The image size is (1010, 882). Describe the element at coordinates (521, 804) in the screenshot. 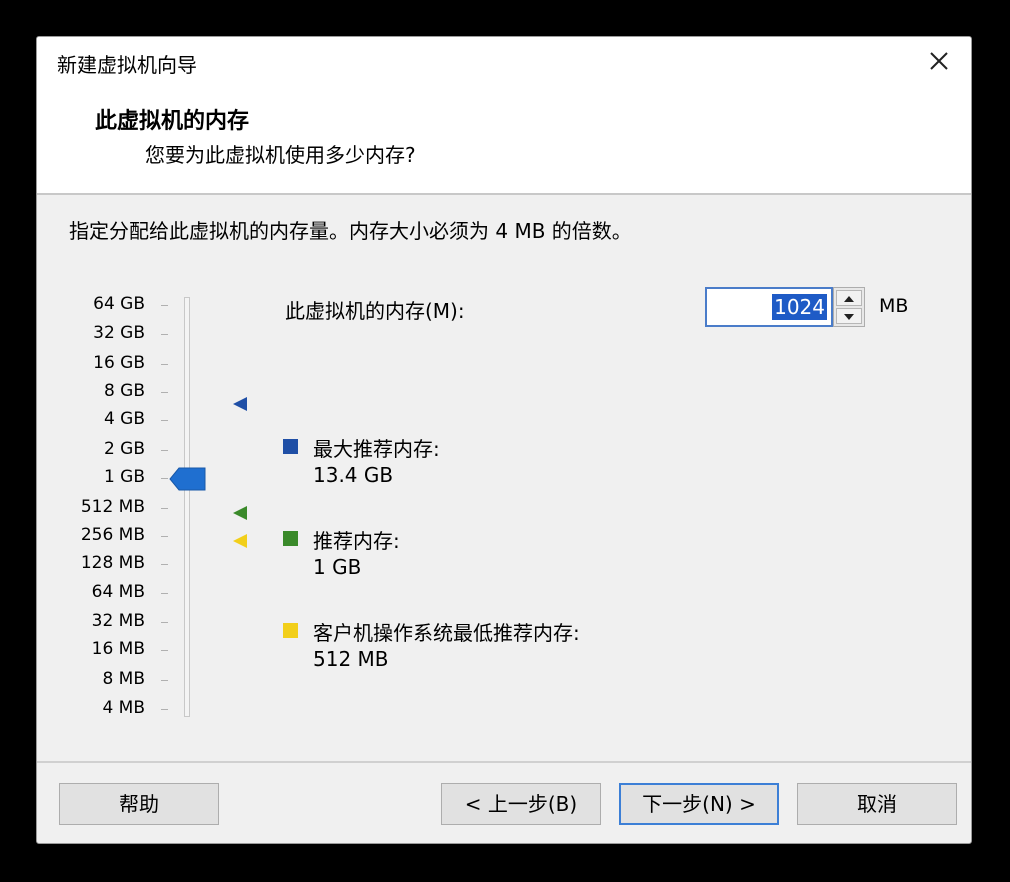

I see `back-button: < 上一步(B)` at that location.